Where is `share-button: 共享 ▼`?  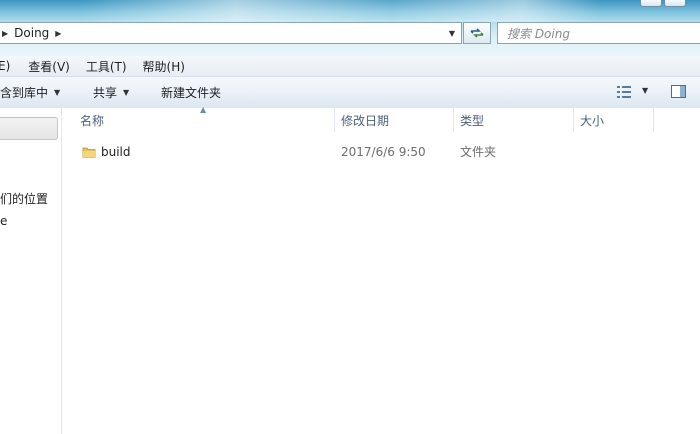 share-button: 共享 ▼ is located at coordinates (111, 92).